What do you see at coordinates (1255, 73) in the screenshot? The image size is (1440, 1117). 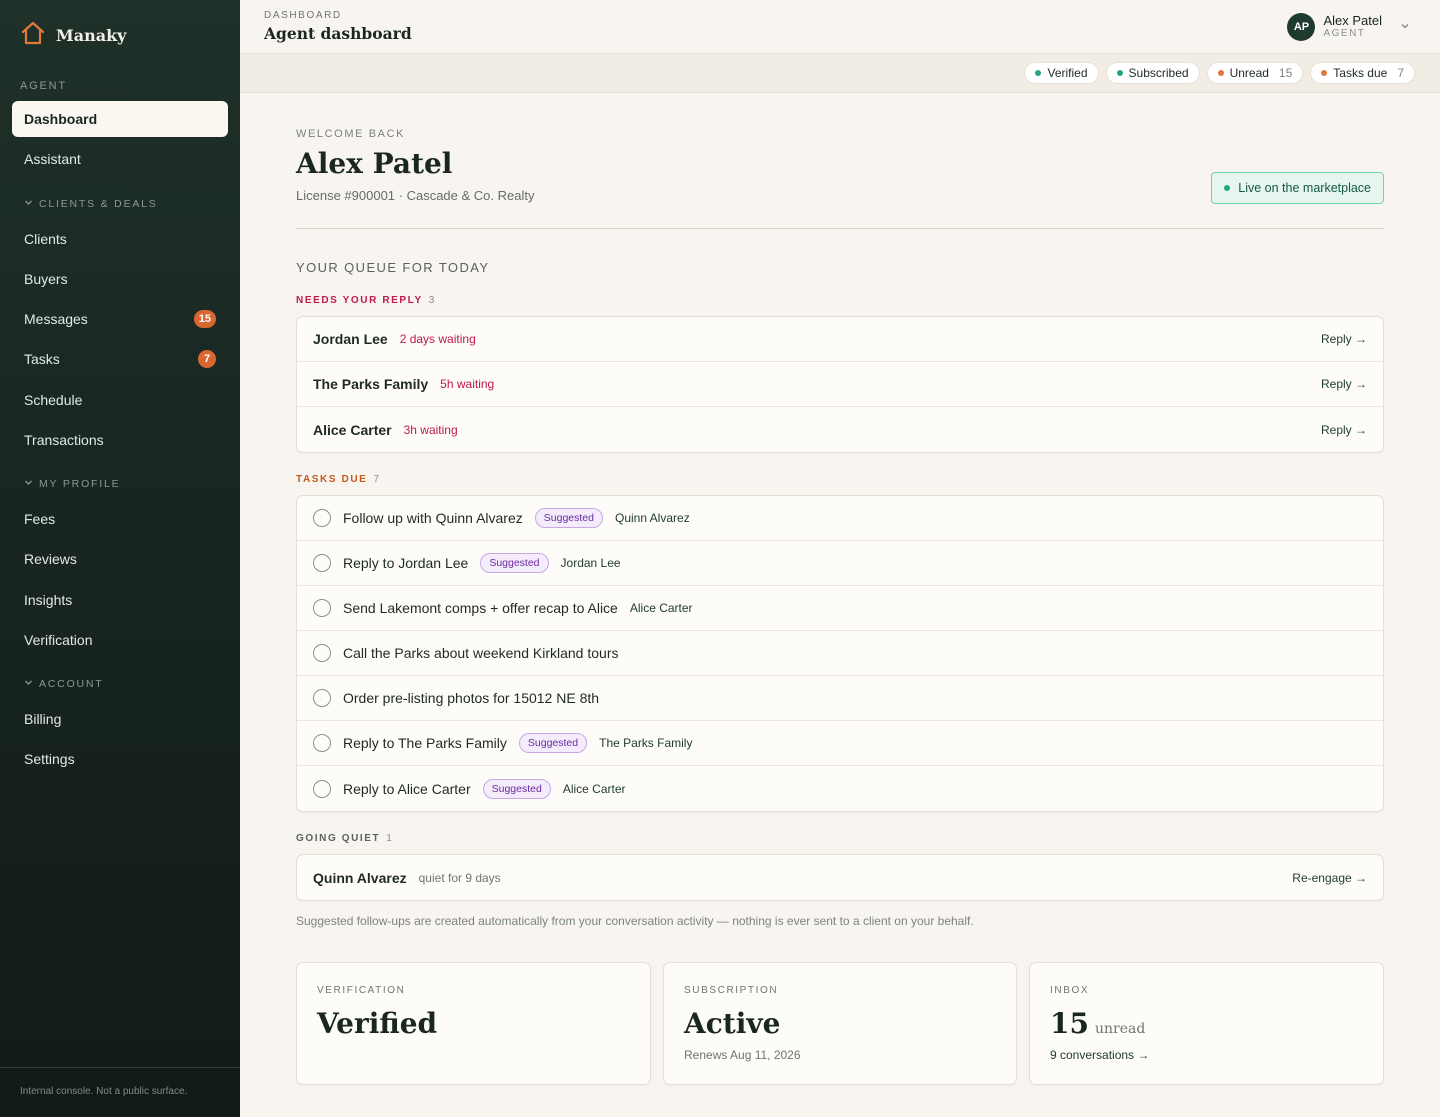 I see `status-pill-unread: Unread 15` at bounding box center [1255, 73].